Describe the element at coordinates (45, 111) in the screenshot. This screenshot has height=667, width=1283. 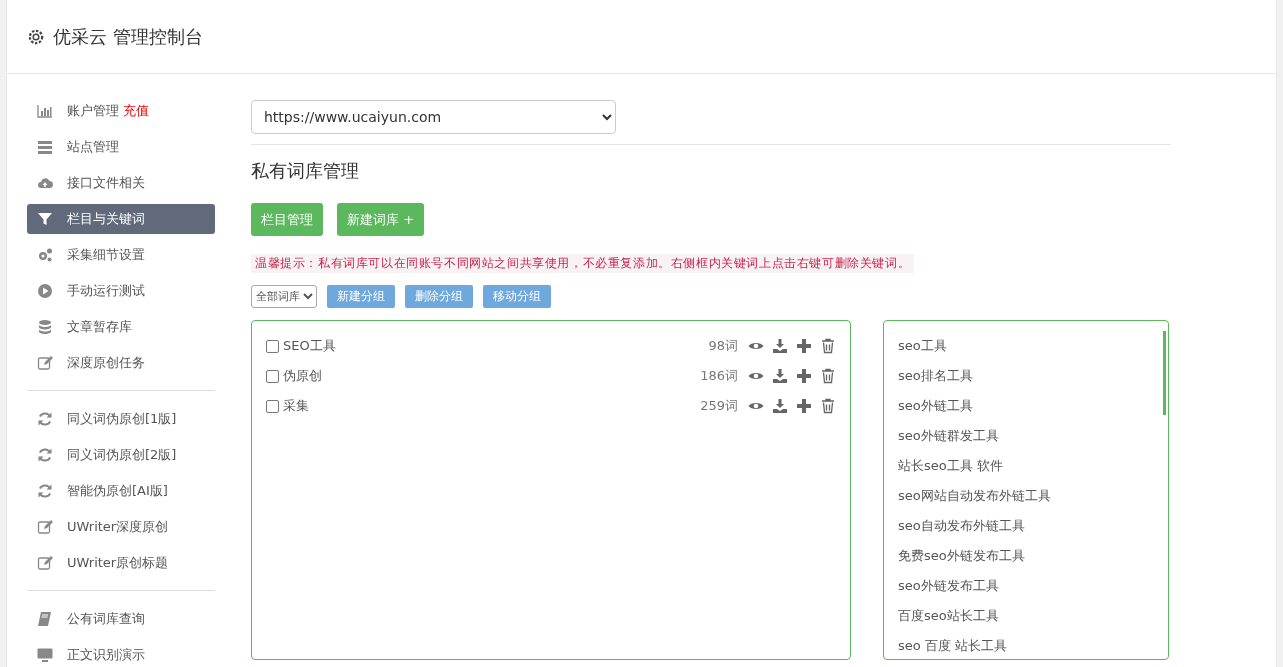
I see `bar-chart-icon` at that location.